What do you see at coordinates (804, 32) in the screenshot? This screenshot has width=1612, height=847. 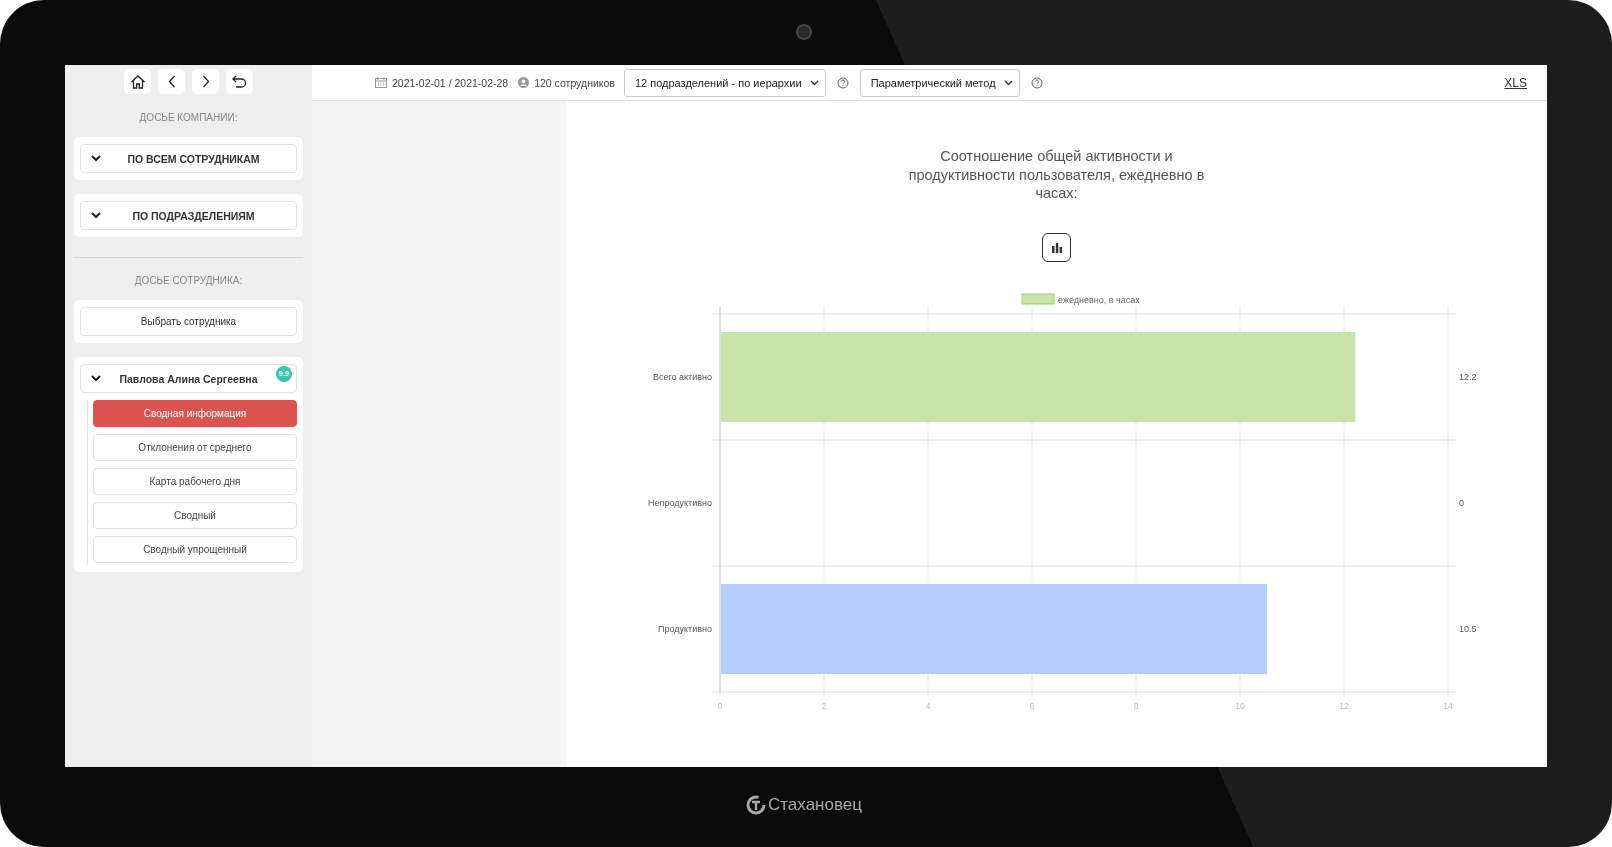 I see `camera-lens` at bounding box center [804, 32].